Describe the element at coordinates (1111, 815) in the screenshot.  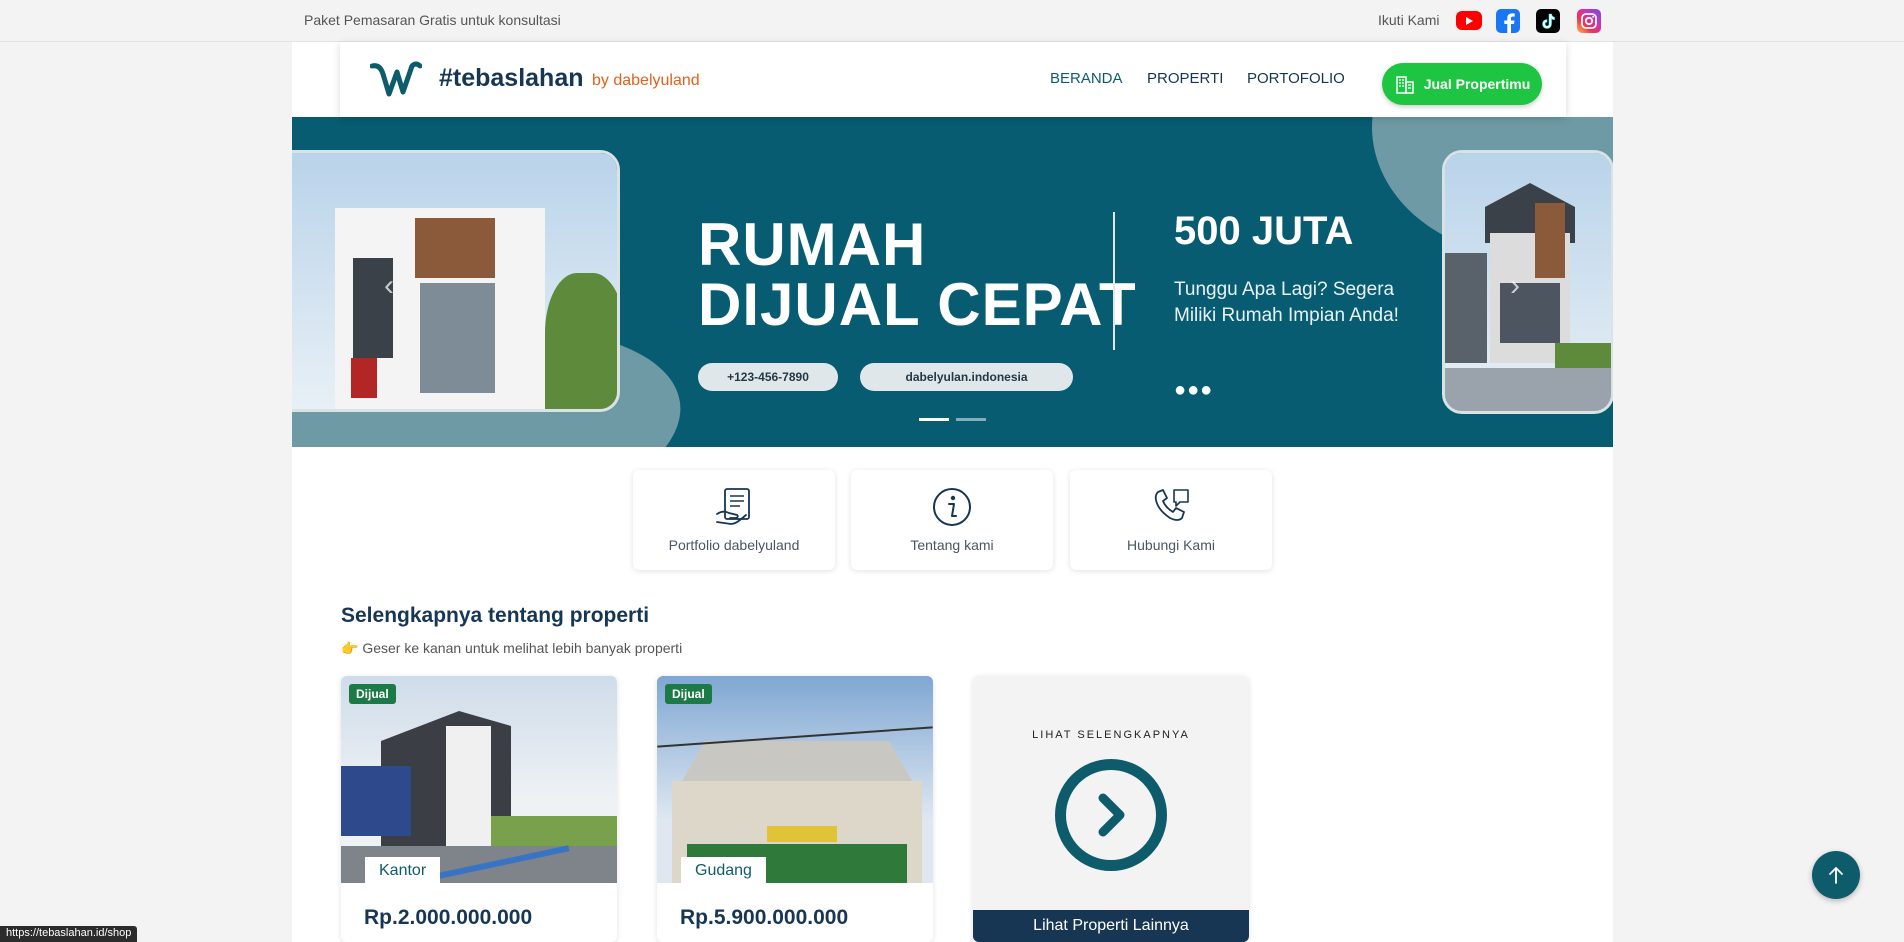
I see `chevron-right-circle-icon` at that location.